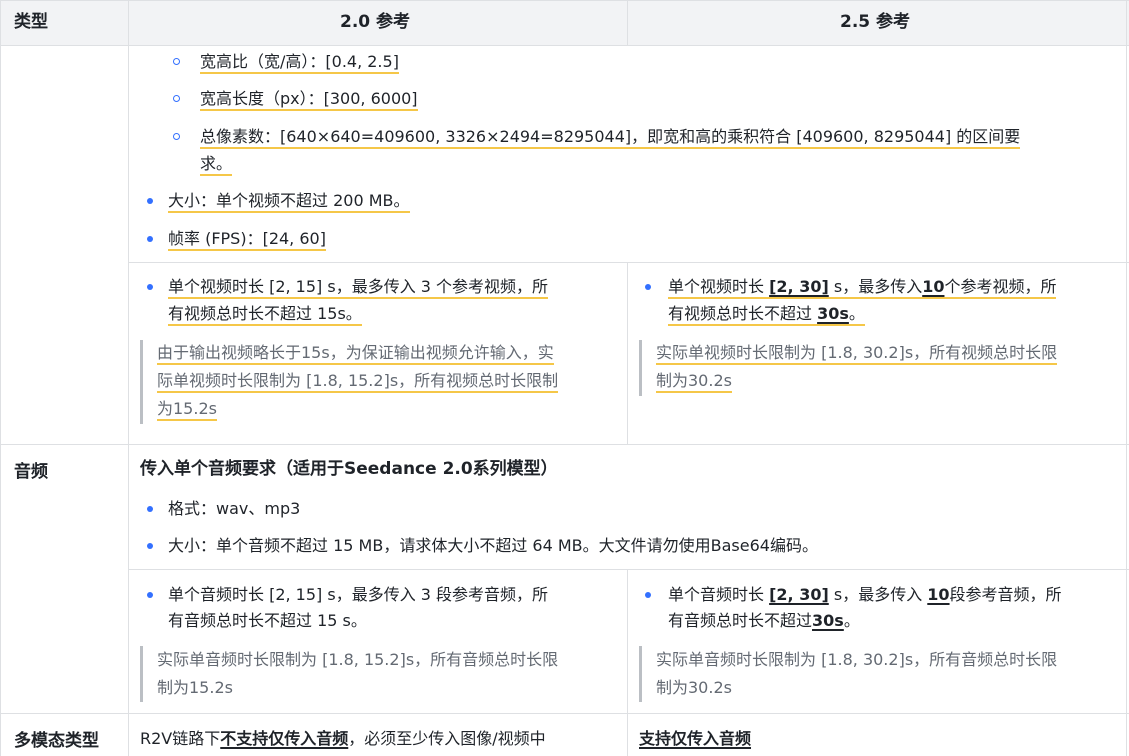 The image size is (1129, 756). What do you see at coordinates (247, 238) in the screenshot?
I see `list-item: 帧率 (FPS)：[24, 60]` at bounding box center [247, 238].